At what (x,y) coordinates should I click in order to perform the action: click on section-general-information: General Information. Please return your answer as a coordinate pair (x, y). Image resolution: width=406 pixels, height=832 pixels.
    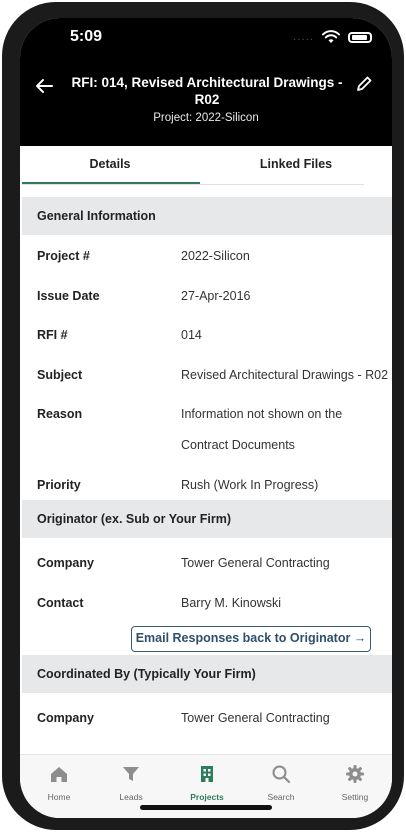
    Looking at the image, I should click on (207, 216).